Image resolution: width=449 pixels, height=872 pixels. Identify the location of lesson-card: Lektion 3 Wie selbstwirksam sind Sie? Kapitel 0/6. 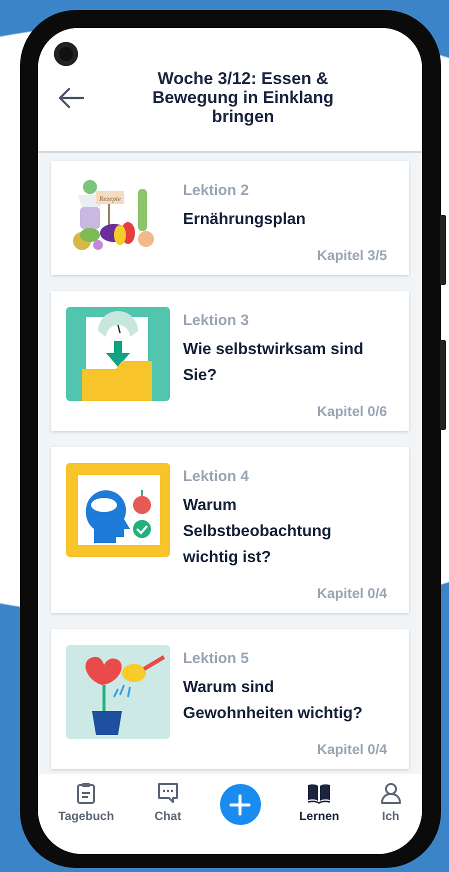
(230, 361).